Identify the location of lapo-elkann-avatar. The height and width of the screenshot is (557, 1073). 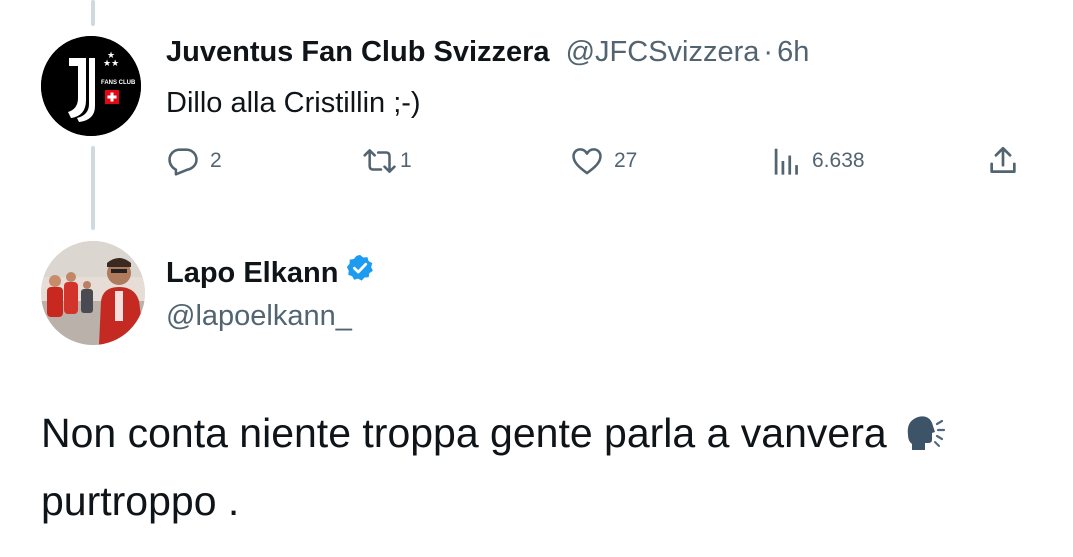
(93, 293).